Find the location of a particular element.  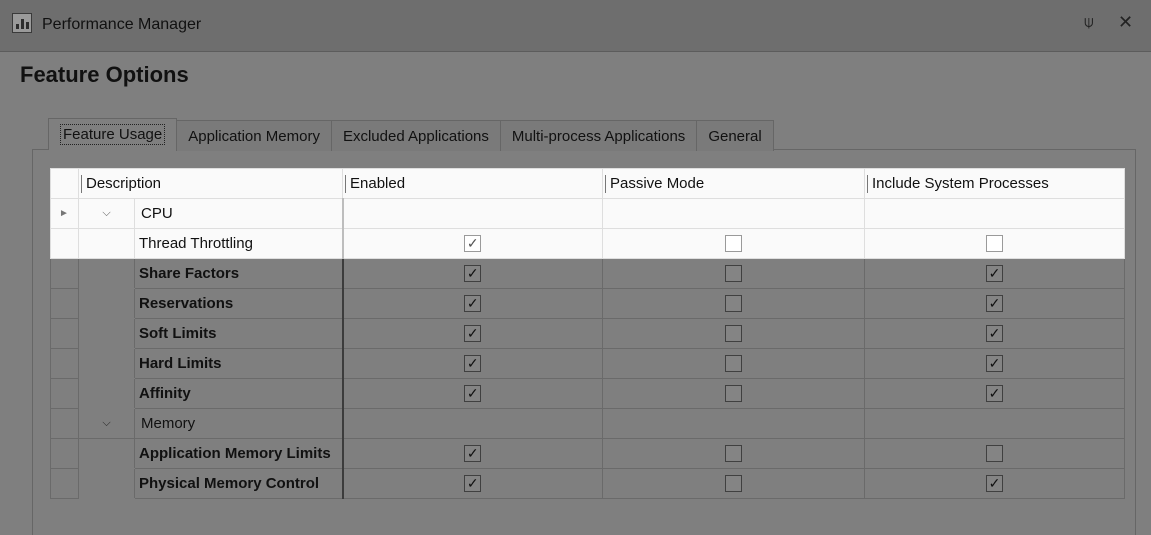

group-row-cpu: ► ⌵ CPU is located at coordinates (587, 213).